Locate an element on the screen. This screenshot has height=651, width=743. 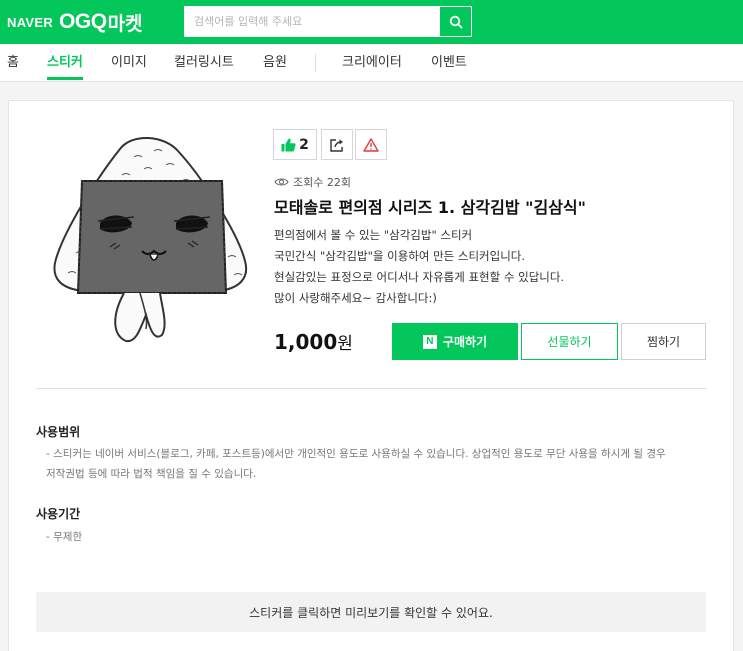
search-icon is located at coordinates (455, 21).